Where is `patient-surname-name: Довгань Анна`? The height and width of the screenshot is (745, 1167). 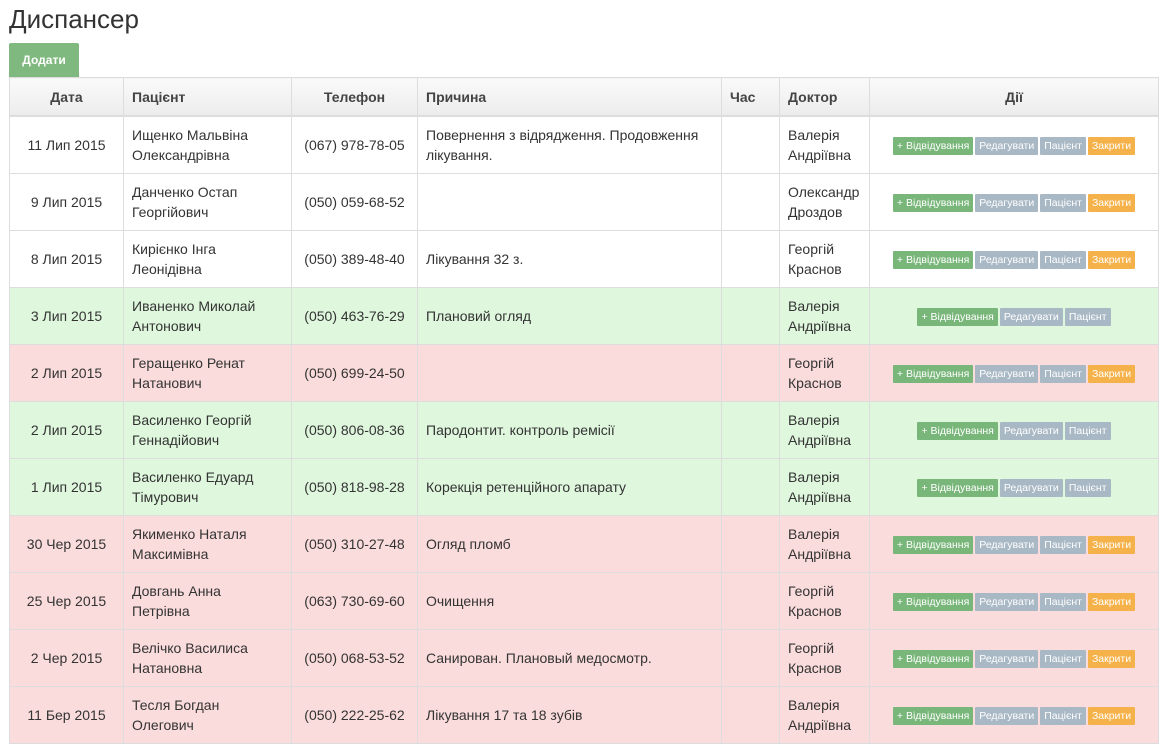 patient-surname-name: Довгань Анна is located at coordinates (176, 591).